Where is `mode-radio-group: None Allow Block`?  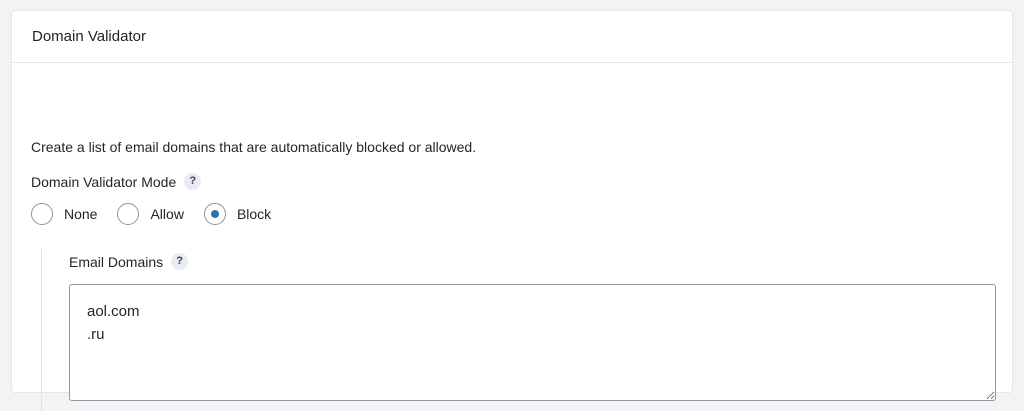 mode-radio-group: None Allow Block is located at coordinates (161, 214).